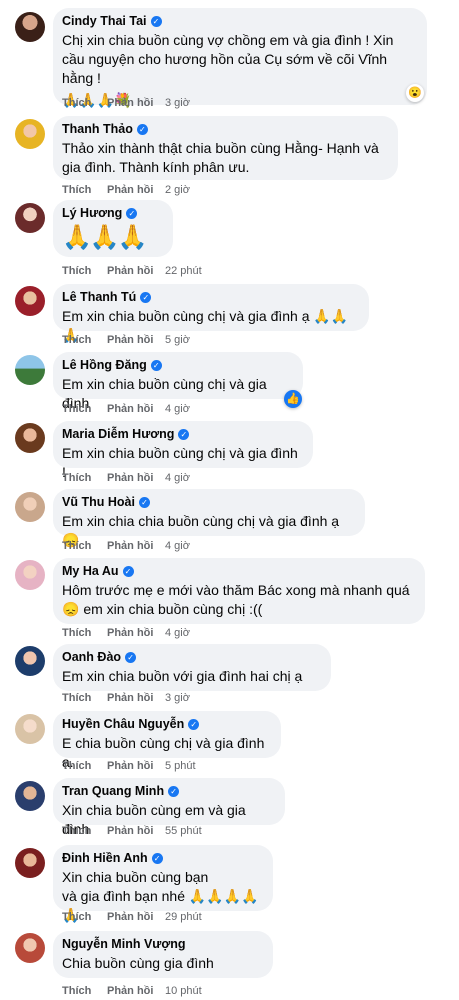 The width and height of the screenshot is (459, 1000). What do you see at coordinates (105, 237) in the screenshot?
I see `emoji-text: 🙏🙏🙏` at bounding box center [105, 237].